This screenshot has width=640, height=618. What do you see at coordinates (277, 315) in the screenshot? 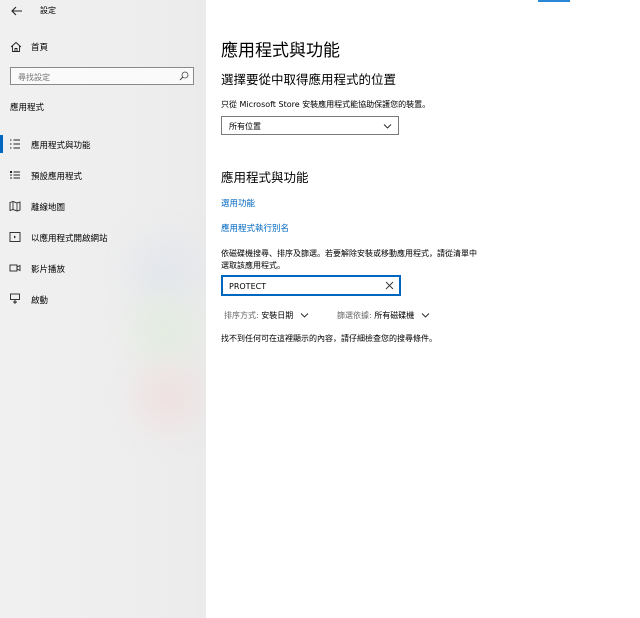
I see `sort-value: 安裝日期` at bounding box center [277, 315].